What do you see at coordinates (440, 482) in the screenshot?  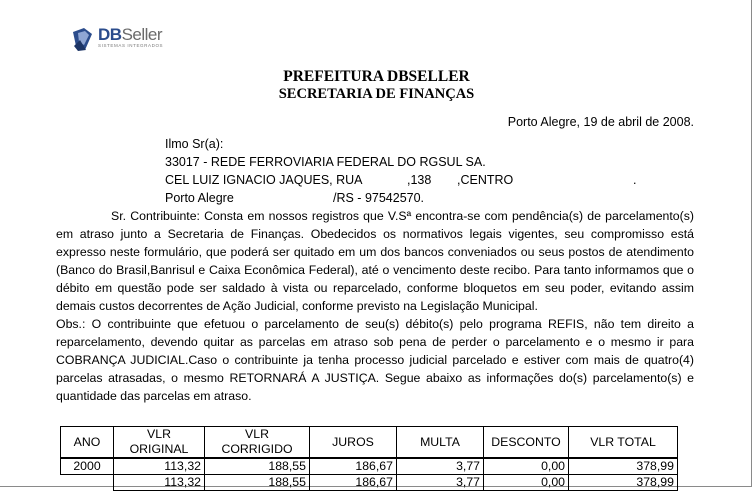 I see `total-multa: 3,77` at bounding box center [440, 482].